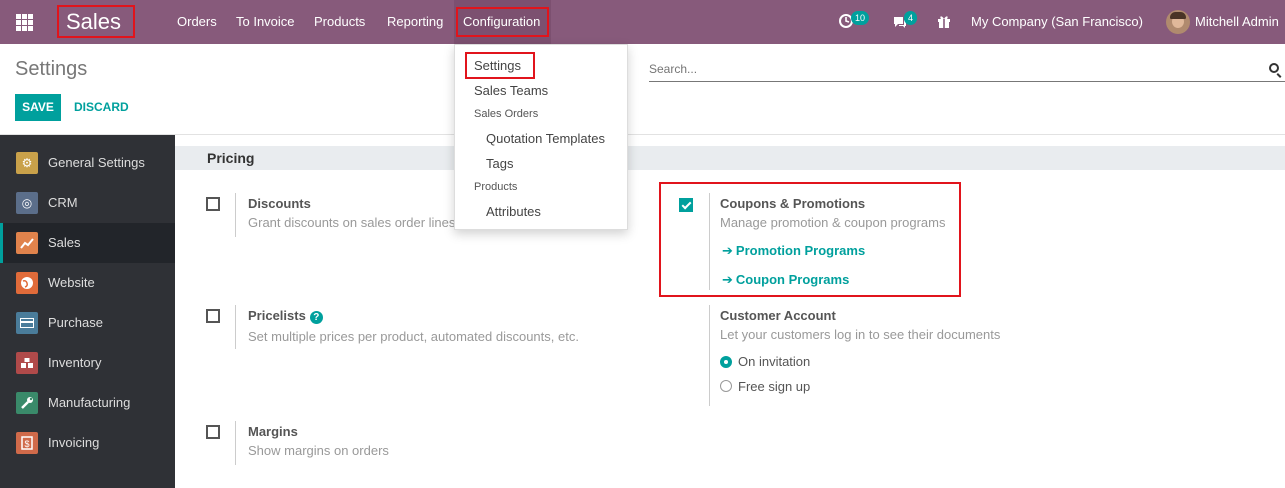  Describe the element at coordinates (860, 18) in the screenshot. I see `activities-badge: 10` at that location.